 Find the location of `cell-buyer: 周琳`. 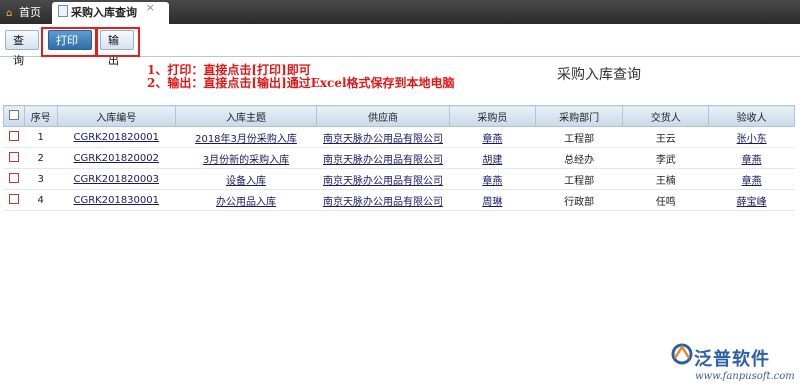

cell-buyer: 周琳 is located at coordinates (492, 200).